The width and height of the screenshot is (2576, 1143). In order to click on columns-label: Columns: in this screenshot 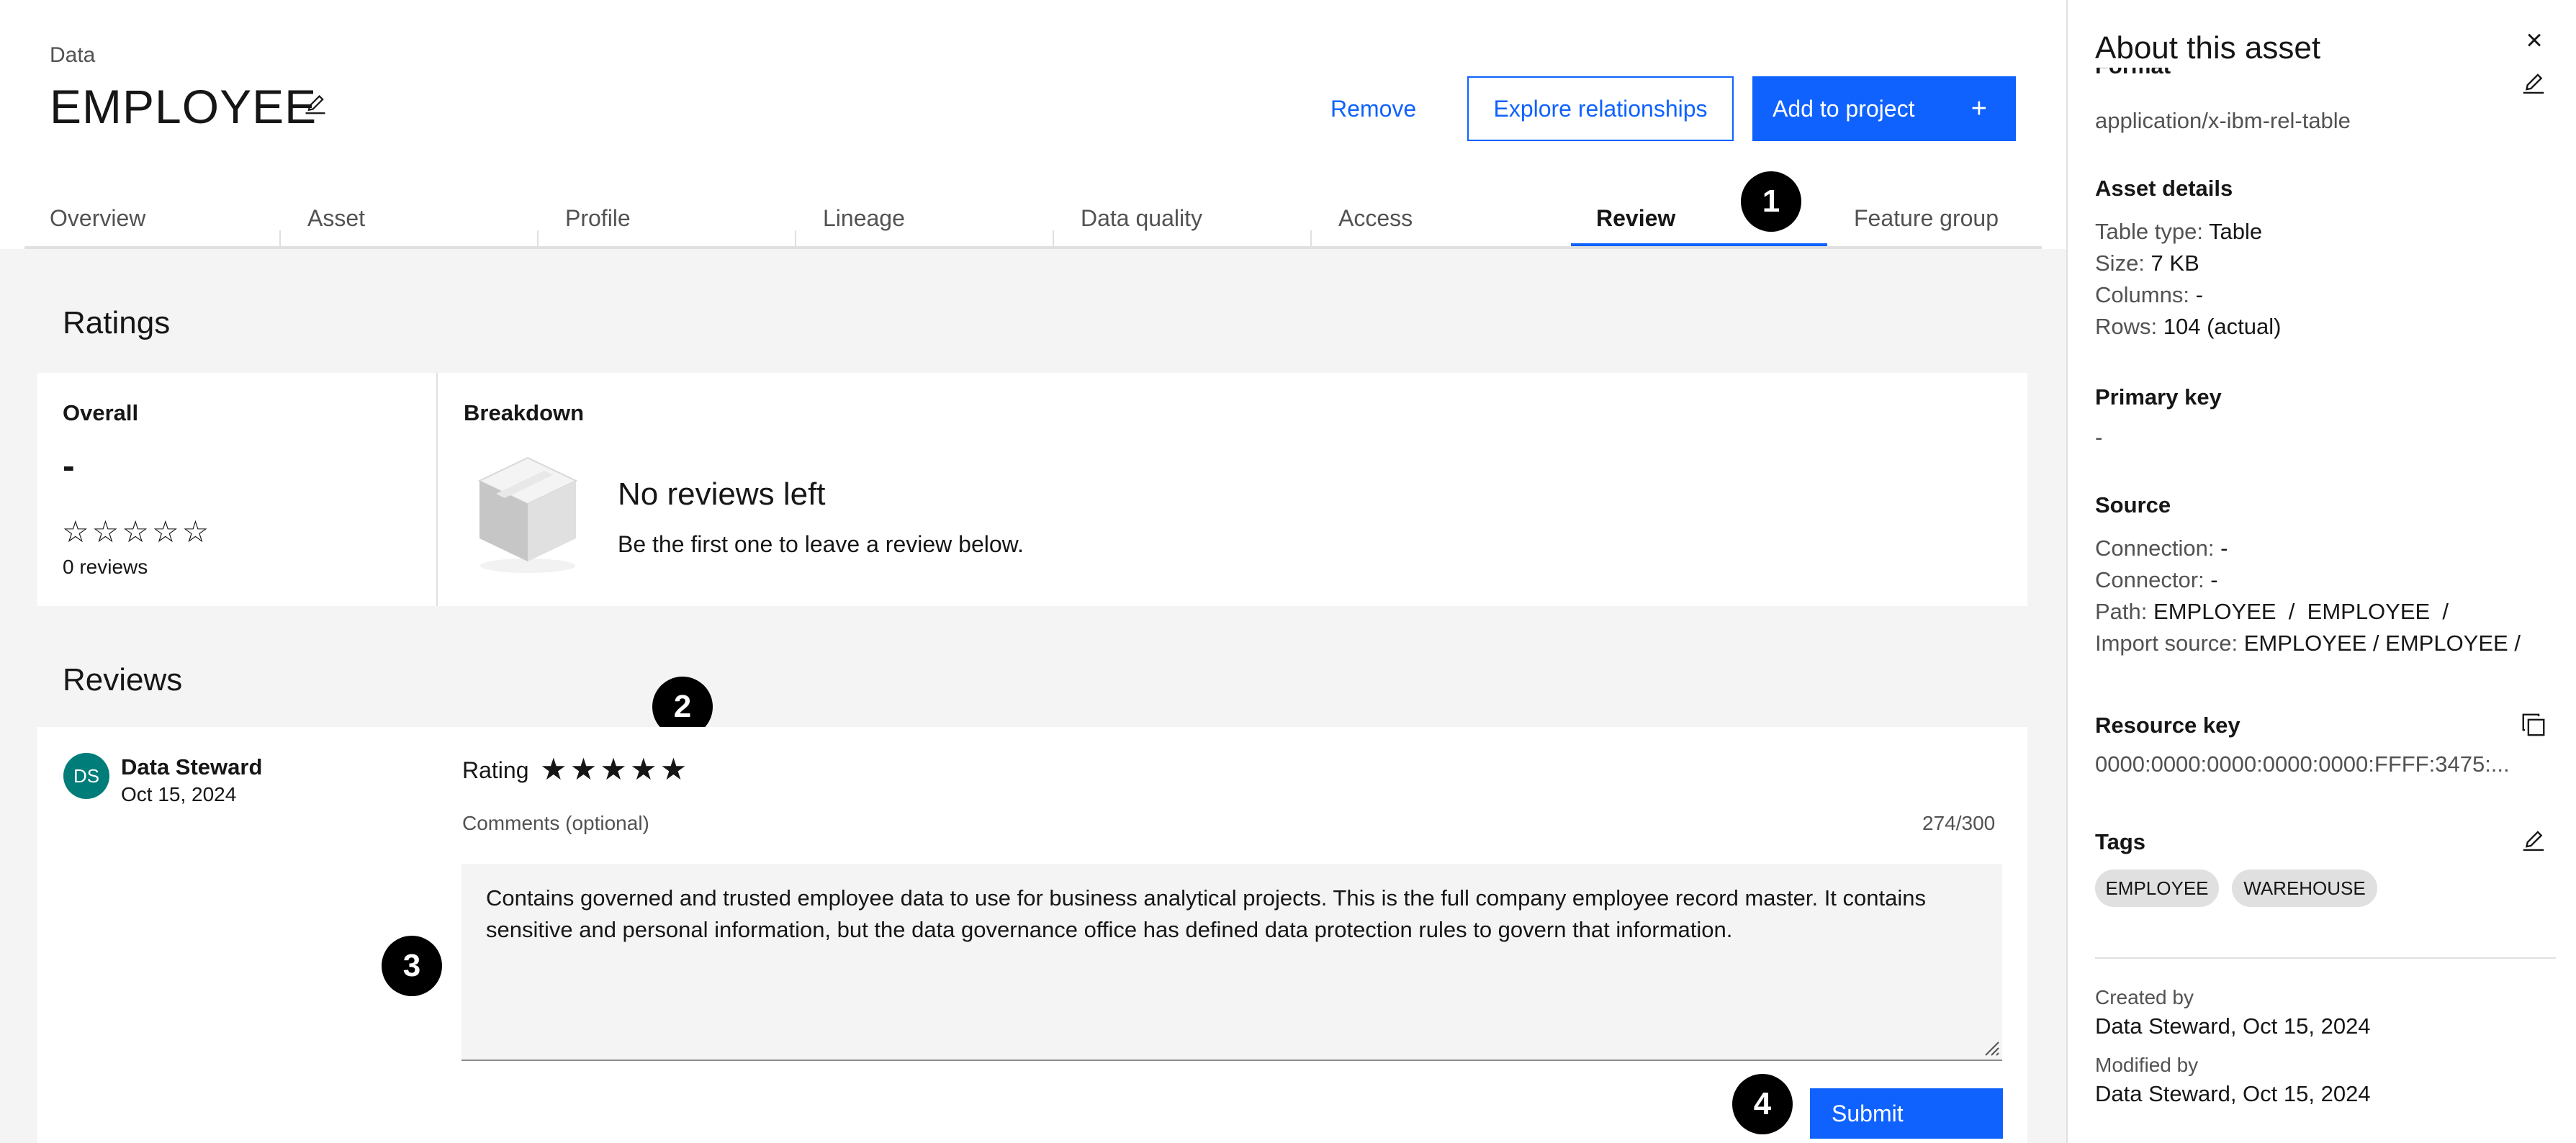, I will do `click(2142, 295)`.